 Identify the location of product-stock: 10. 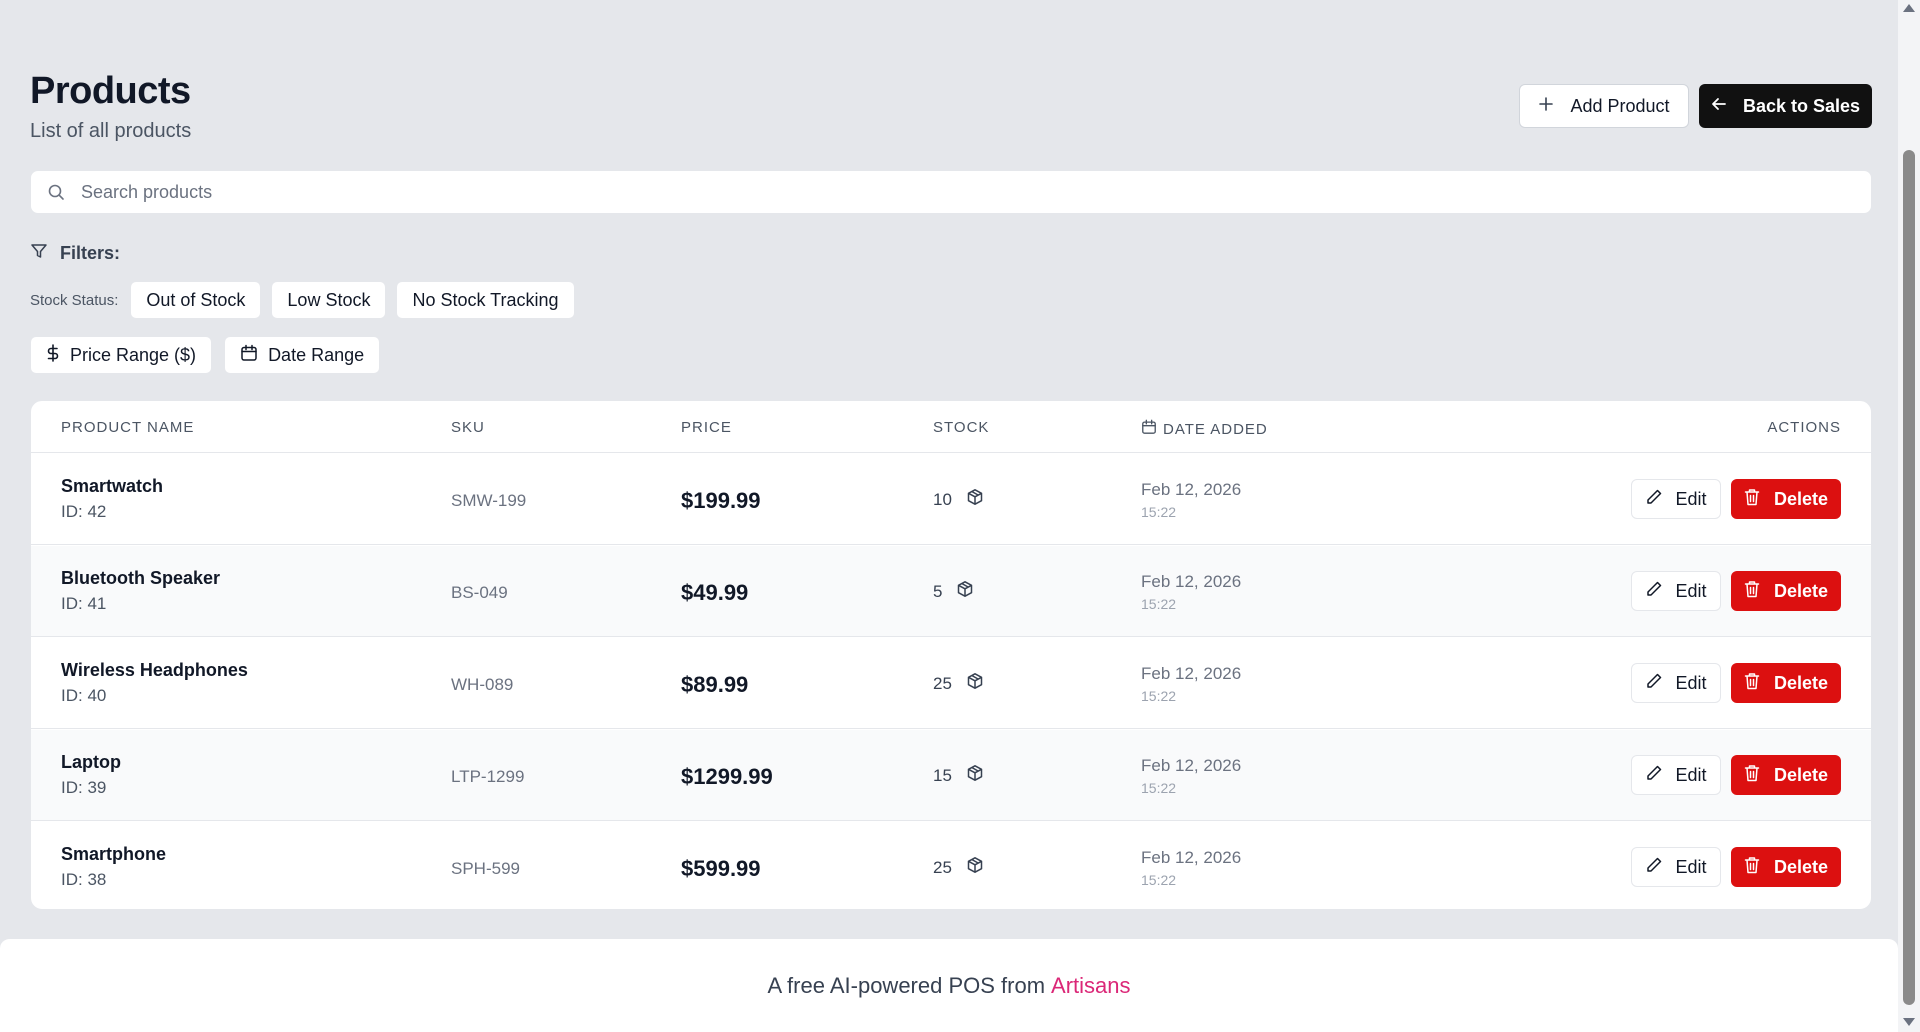
(958, 499).